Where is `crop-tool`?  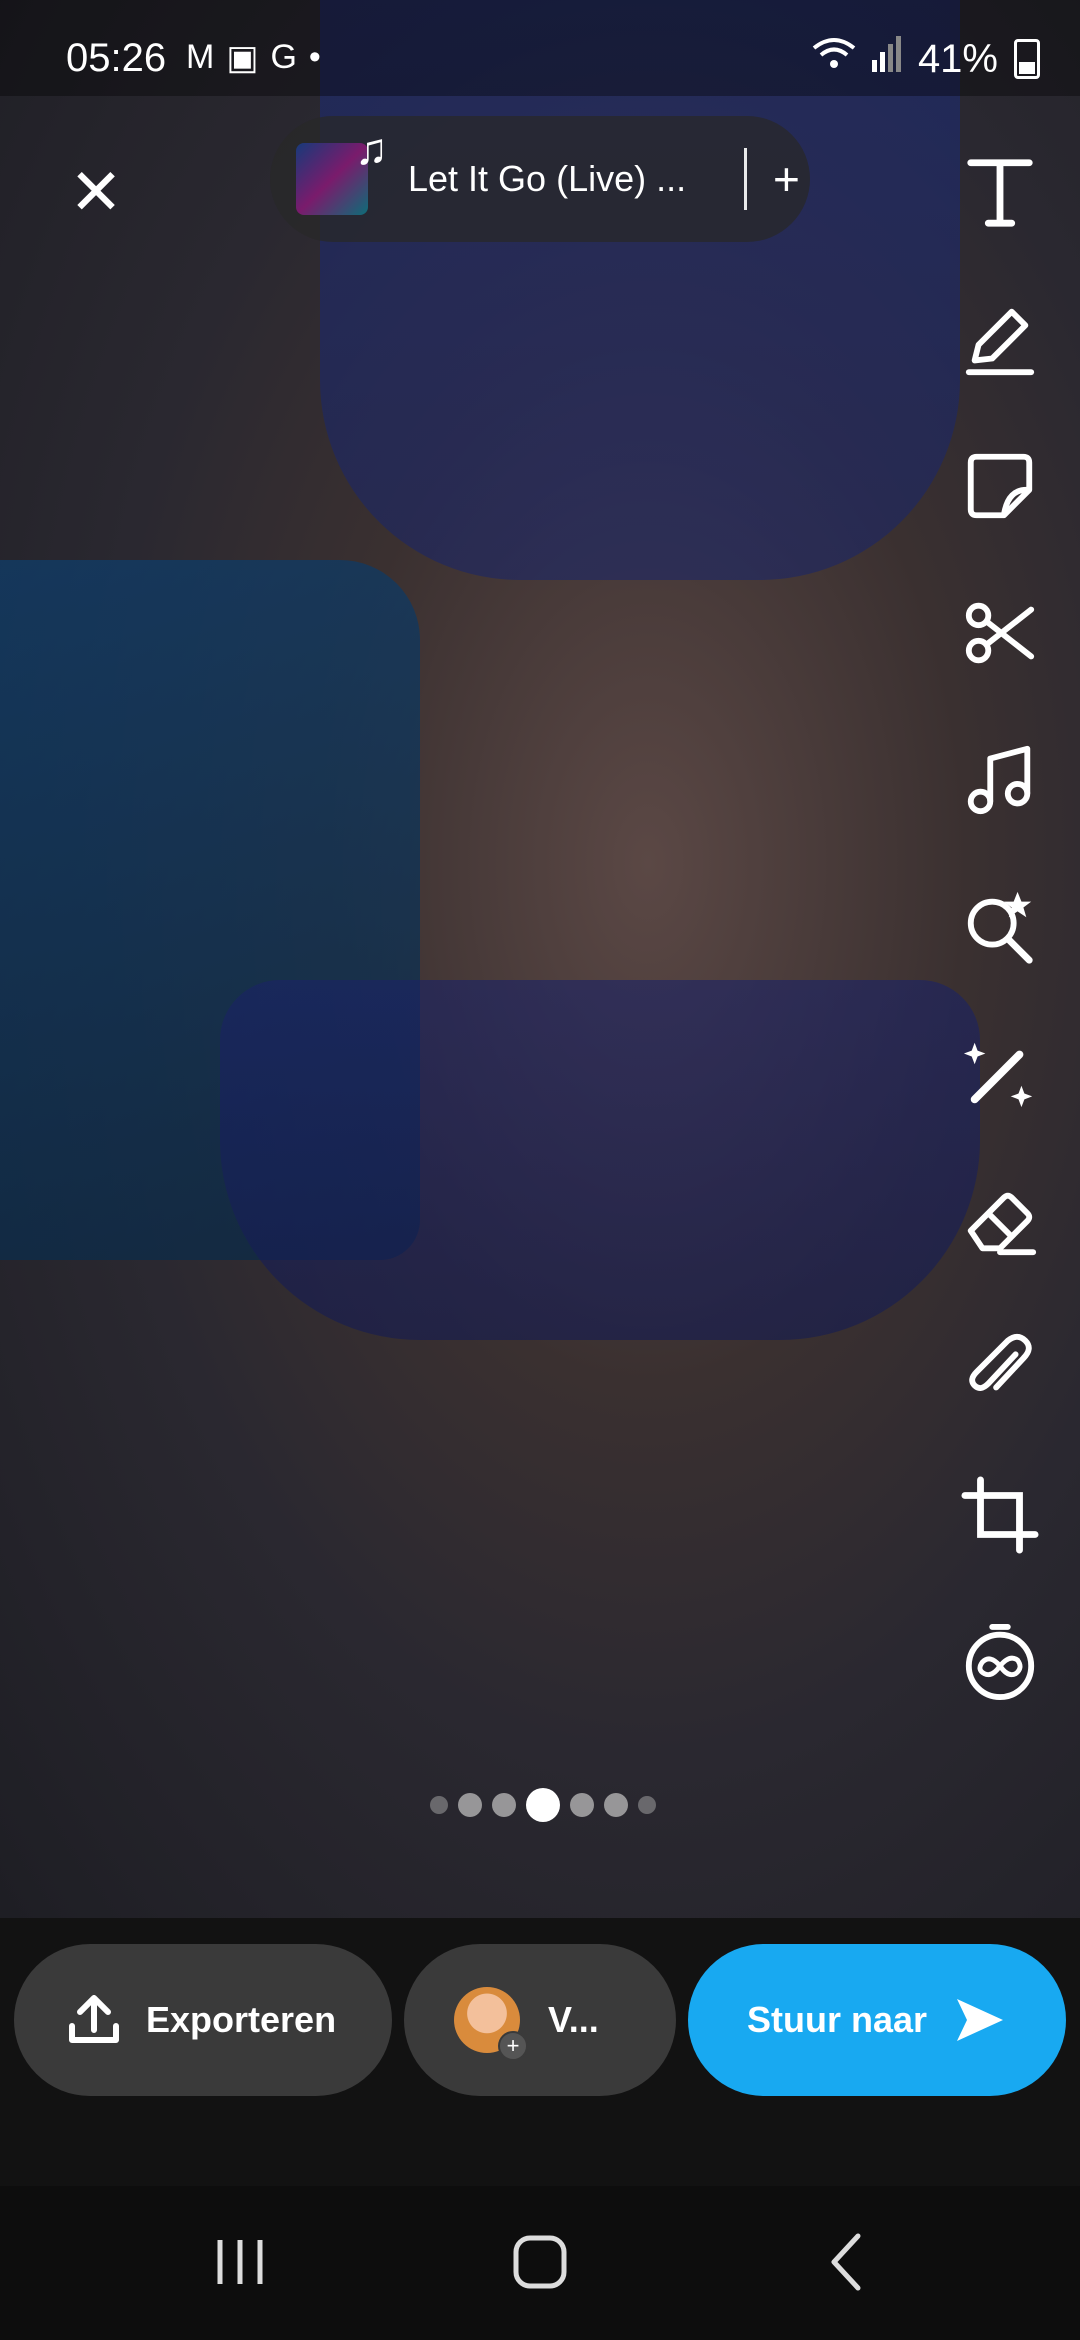 crop-tool is located at coordinates (1000, 1515).